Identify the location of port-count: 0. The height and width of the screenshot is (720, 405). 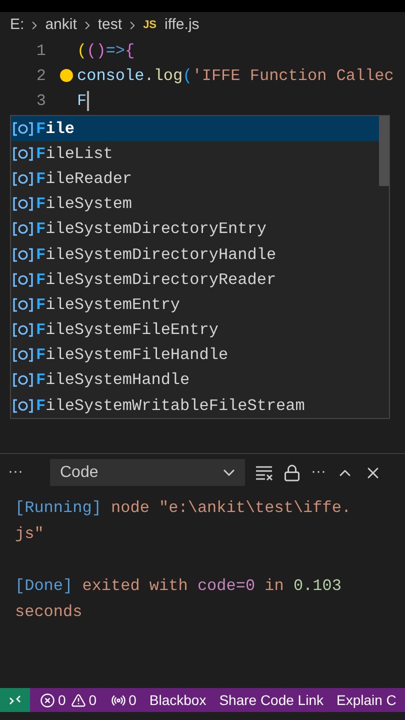
(132, 700).